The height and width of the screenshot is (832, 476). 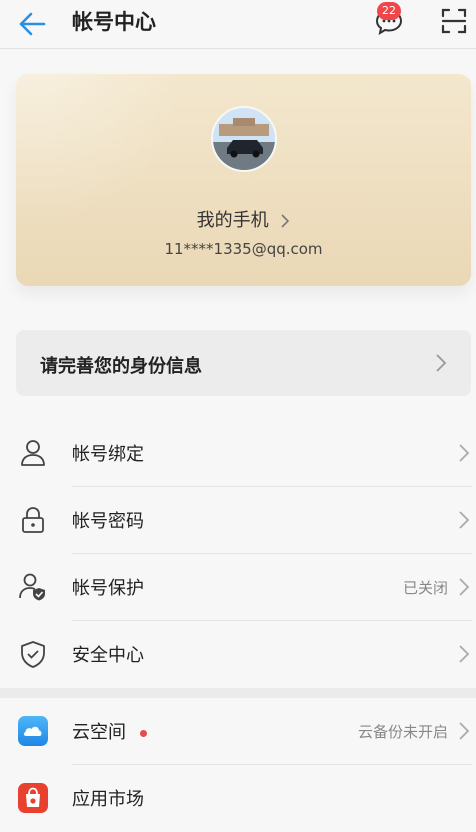 I want to click on menu-item-label: 应用市场, so click(x=108, y=799).